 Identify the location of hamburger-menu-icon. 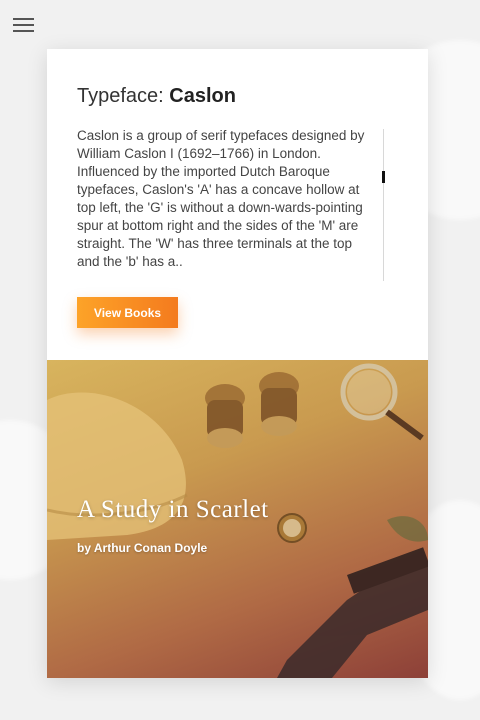
(23, 19).